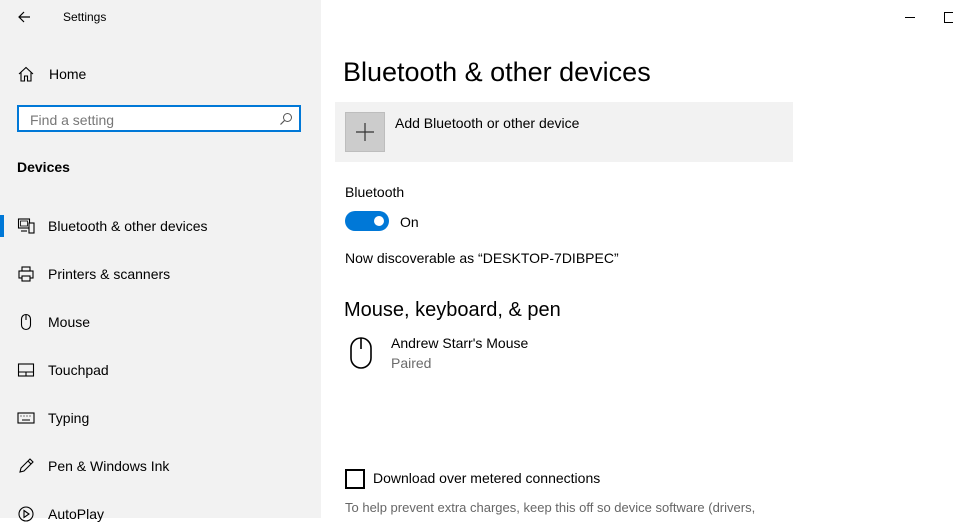  Describe the element at coordinates (459, 343) in the screenshot. I see `device-name: Andrew Starr's Mouse` at that location.